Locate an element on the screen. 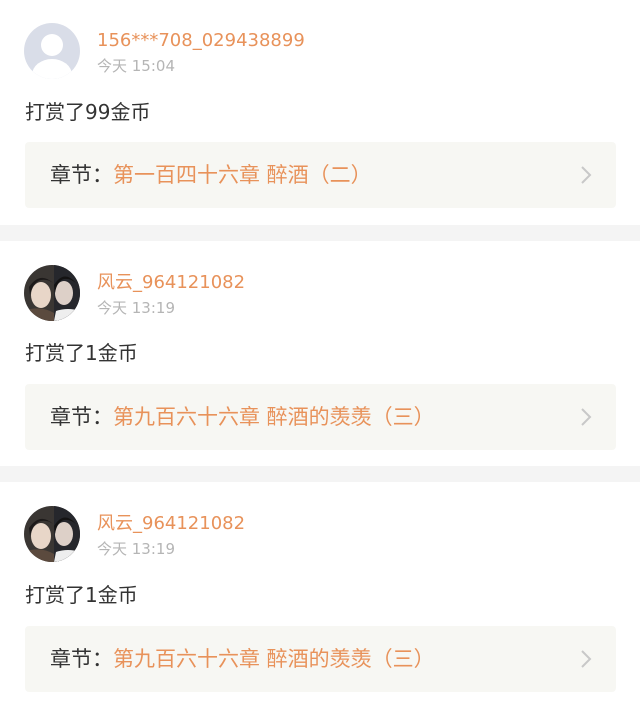  chapter-link: 章节：第一百四十六章 醉酒（二） is located at coordinates (320, 175).